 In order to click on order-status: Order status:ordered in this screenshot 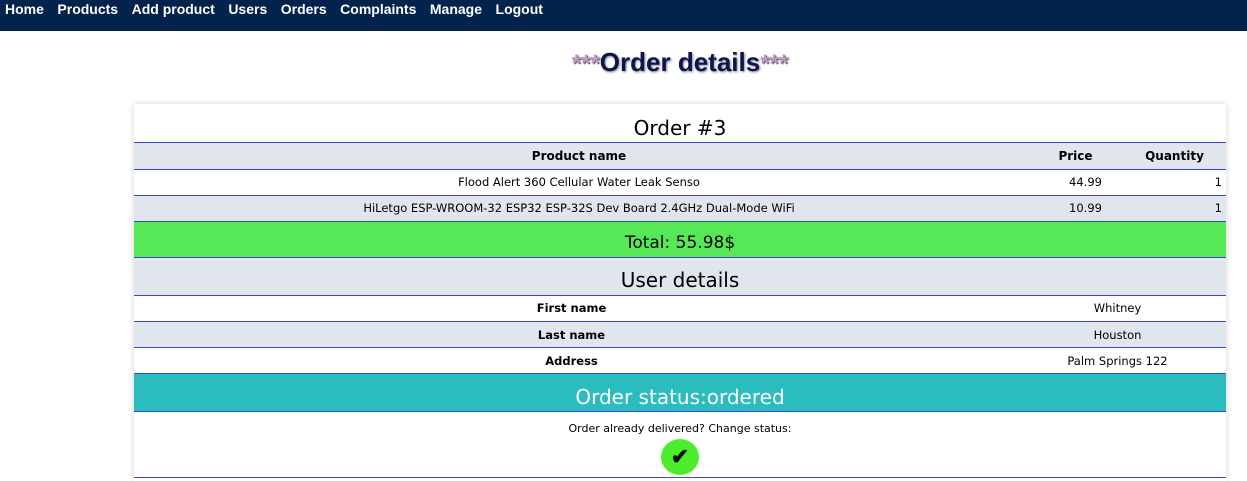, I will do `click(680, 393)`.